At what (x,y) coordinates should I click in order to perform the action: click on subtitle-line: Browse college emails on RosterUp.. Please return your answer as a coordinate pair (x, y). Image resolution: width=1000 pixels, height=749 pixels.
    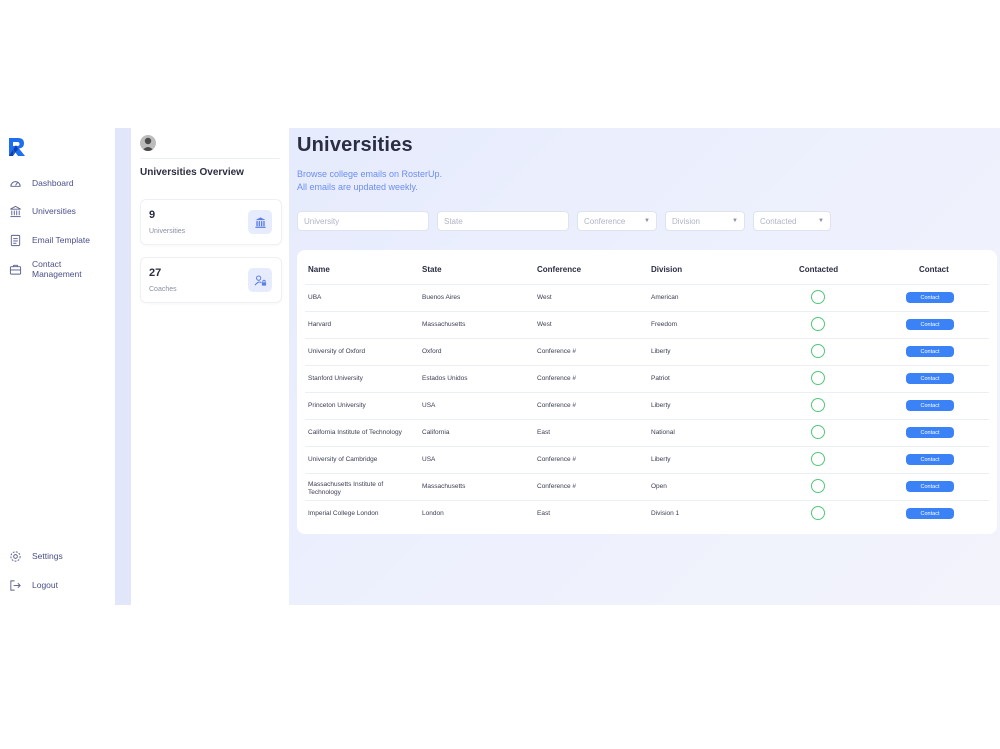
    Looking at the image, I should click on (370, 174).